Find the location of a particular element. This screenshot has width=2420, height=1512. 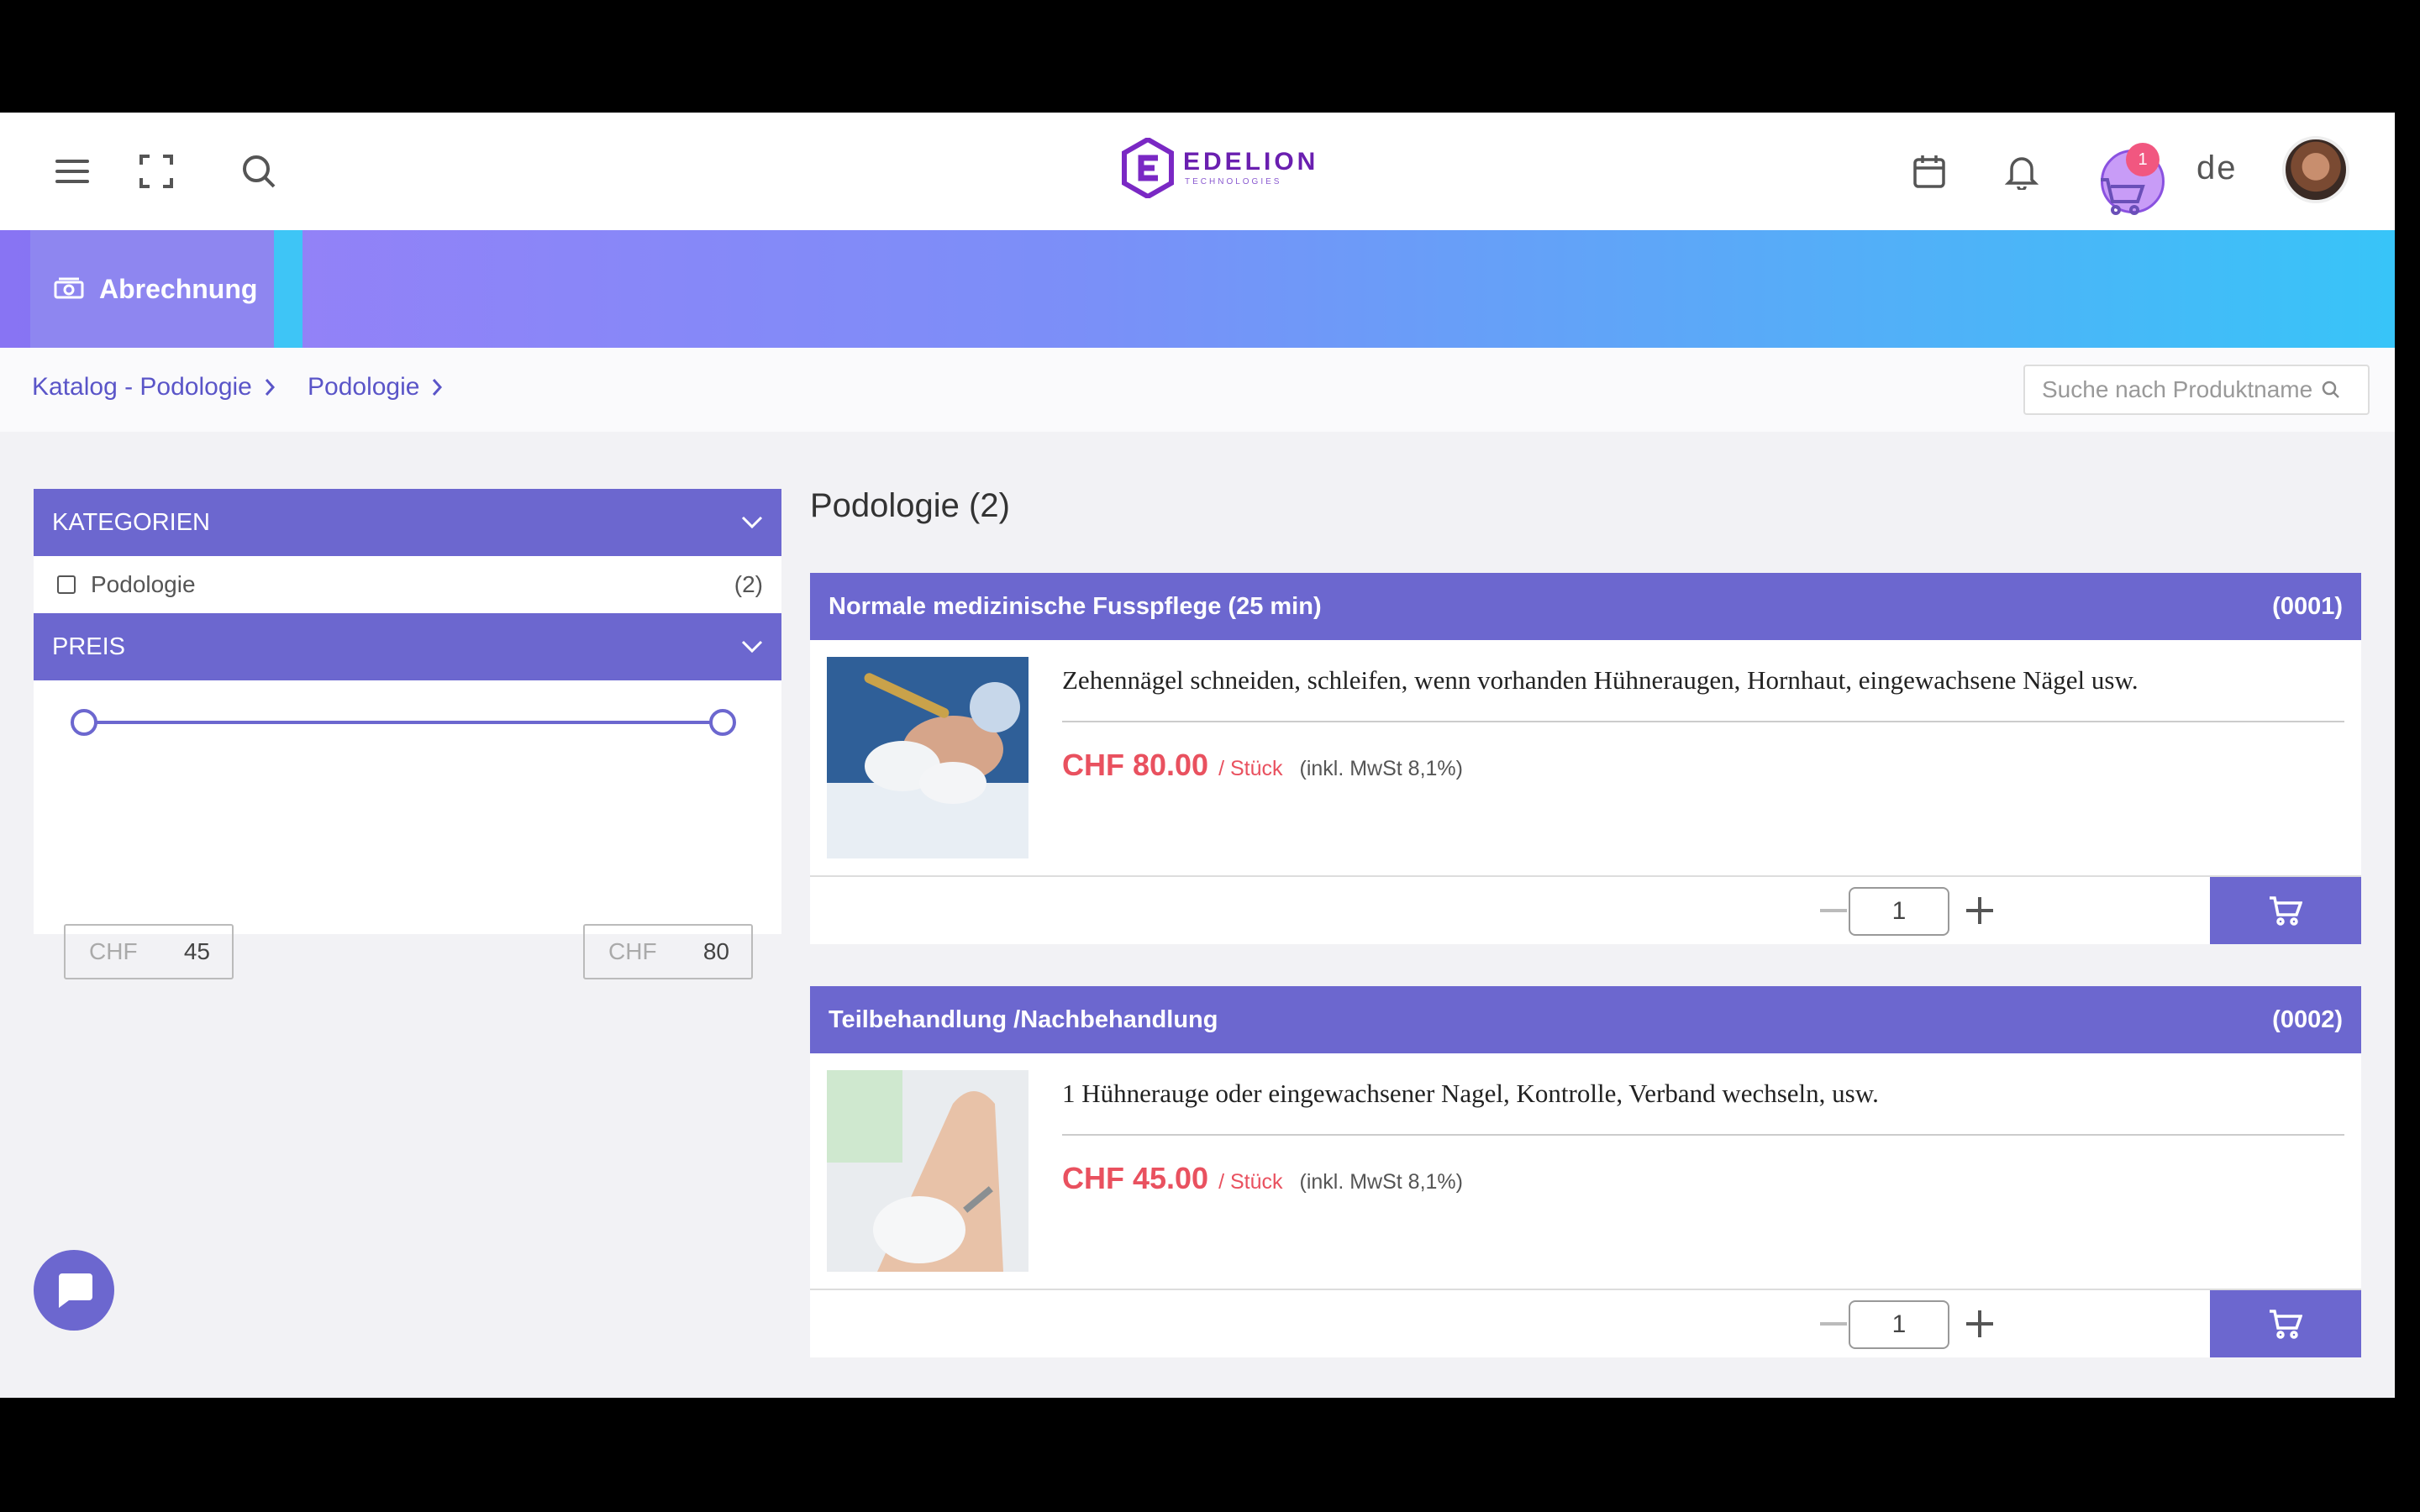

search-input is located at coordinates (2180, 389).